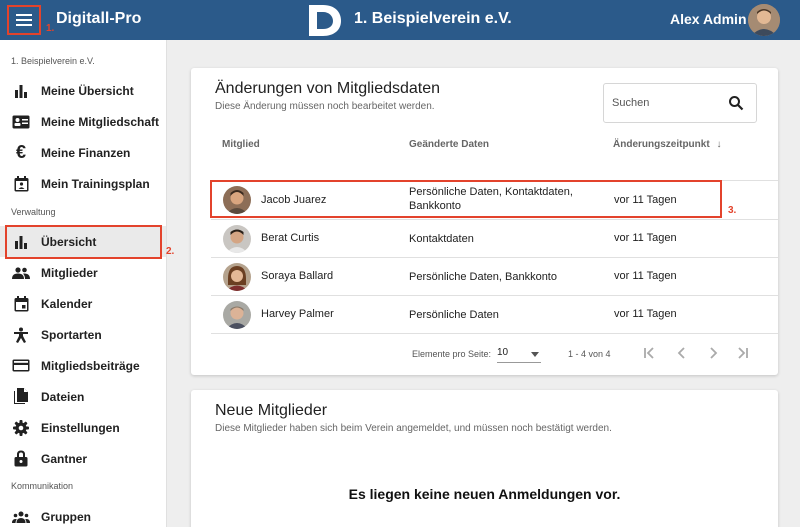 Image resolution: width=800 pixels, height=527 pixels. What do you see at coordinates (86, 152) in the screenshot?
I see `sidebar-item-label: Meine Finanzen` at bounding box center [86, 152].